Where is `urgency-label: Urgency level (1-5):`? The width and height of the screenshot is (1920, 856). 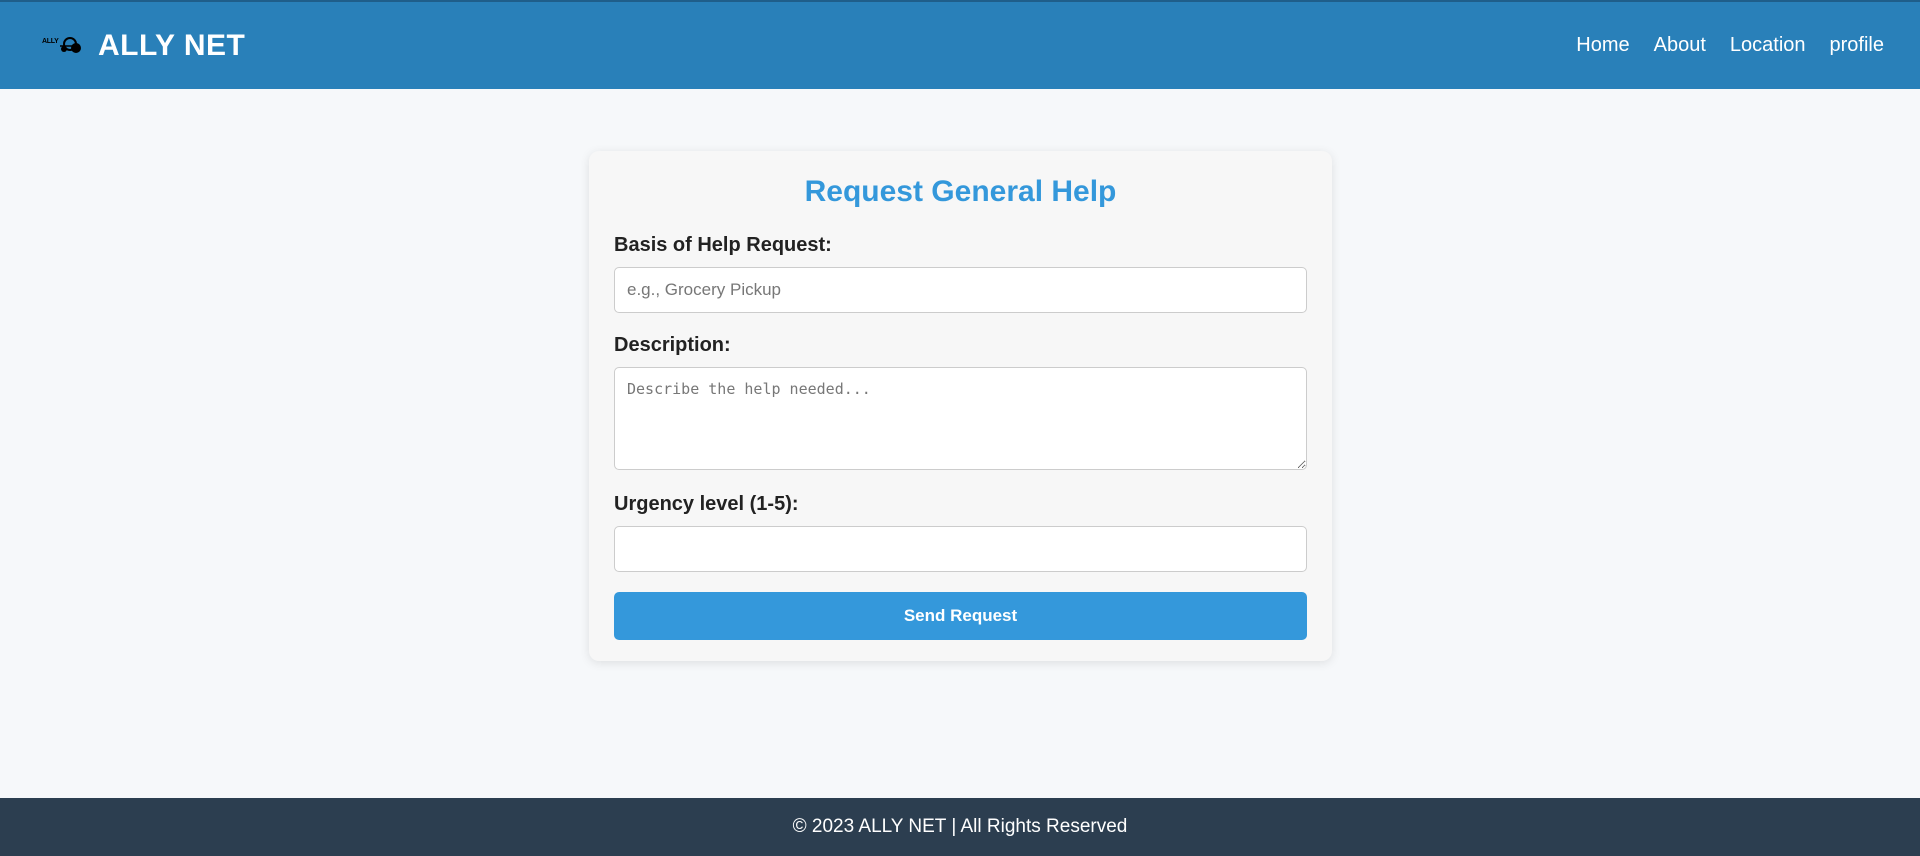 urgency-label: Urgency level (1-5): is located at coordinates (706, 504).